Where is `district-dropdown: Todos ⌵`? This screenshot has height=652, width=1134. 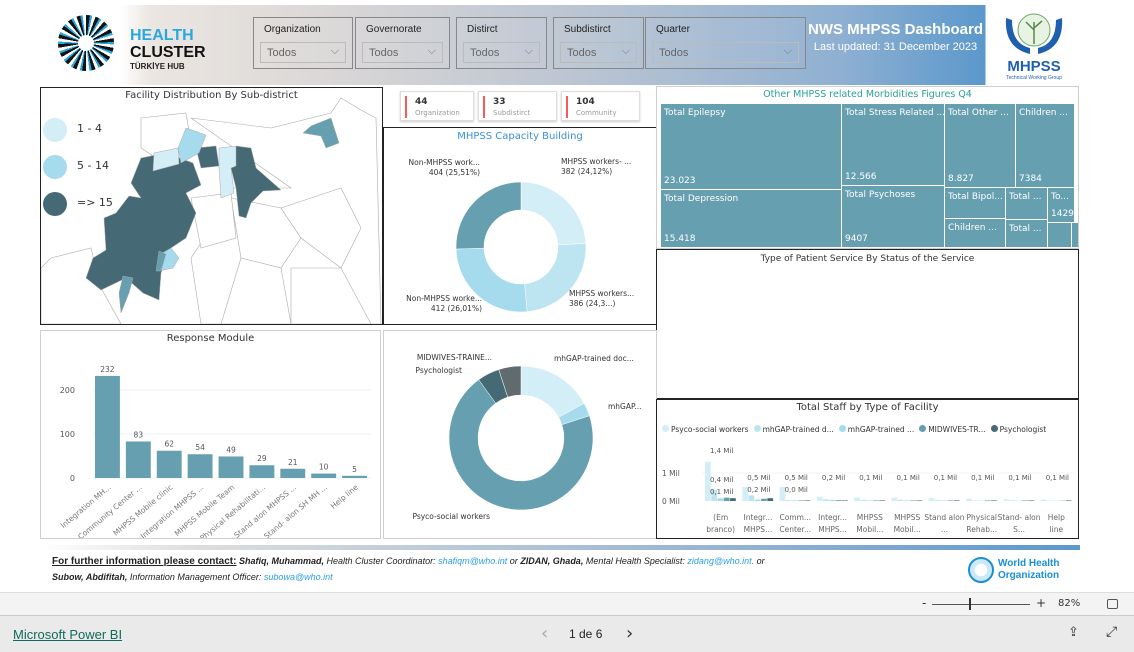
district-dropdown: Todos ⌵ is located at coordinates (501, 52).